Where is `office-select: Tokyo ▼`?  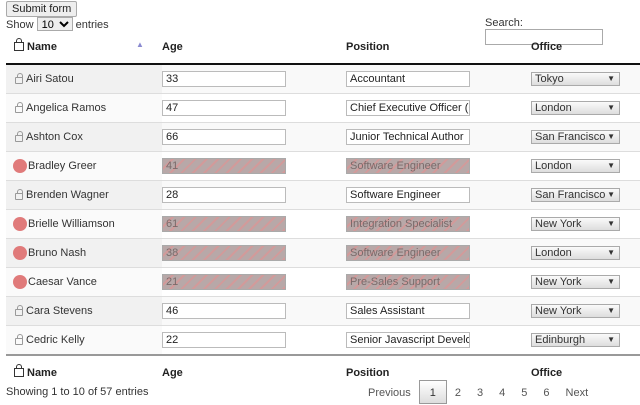 office-select: Tokyo ▼ is located at coordinates (575, 79).